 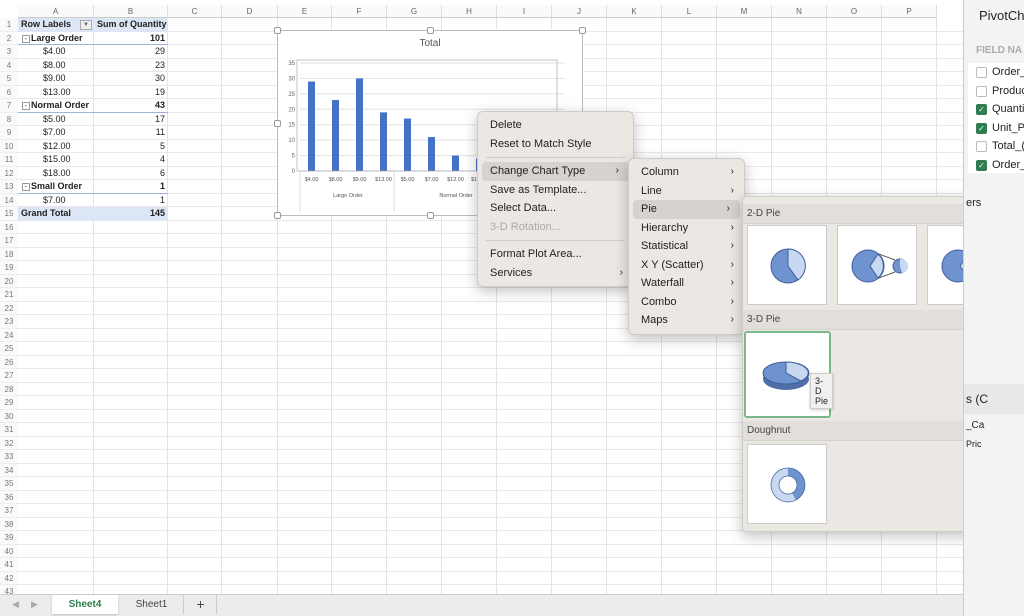 I want to click on pivot-cell: 30, so click(x=131, y=79).